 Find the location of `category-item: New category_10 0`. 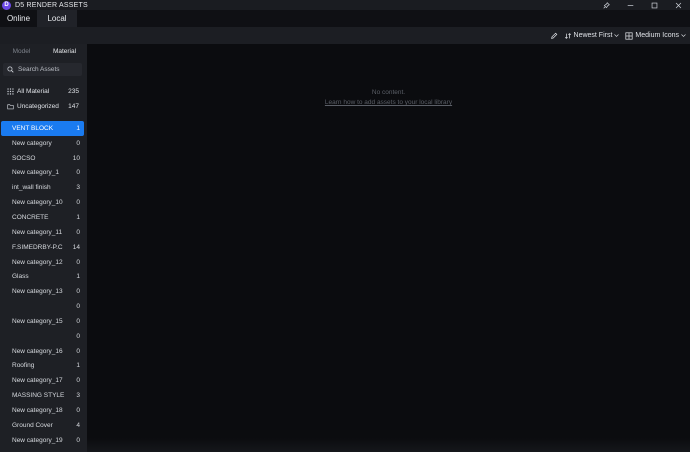

category-item: New category_10 0 is located at coordinates (42, 202).